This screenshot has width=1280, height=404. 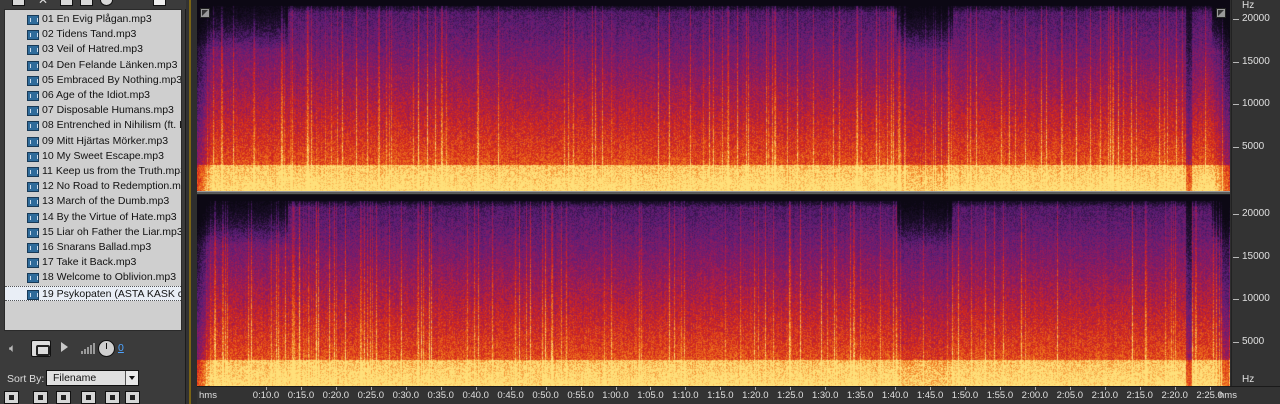 What do you see at coordinates (93, 80) in the screenshot?
I see `file-list-item: 05 Embraced By Nothing.mp3` at bounding box center [93, 80].